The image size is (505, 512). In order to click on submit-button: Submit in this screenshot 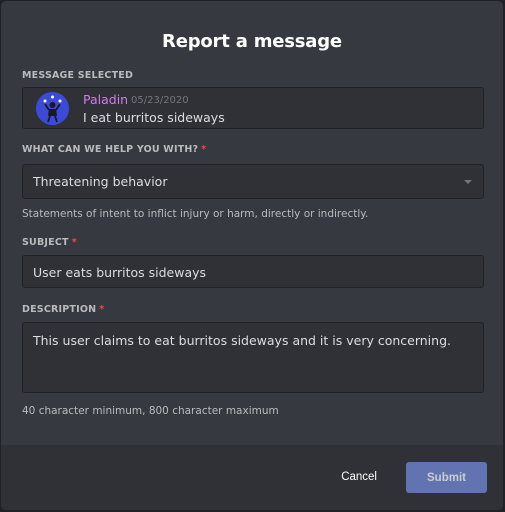, I will do `click(446, 477)`.